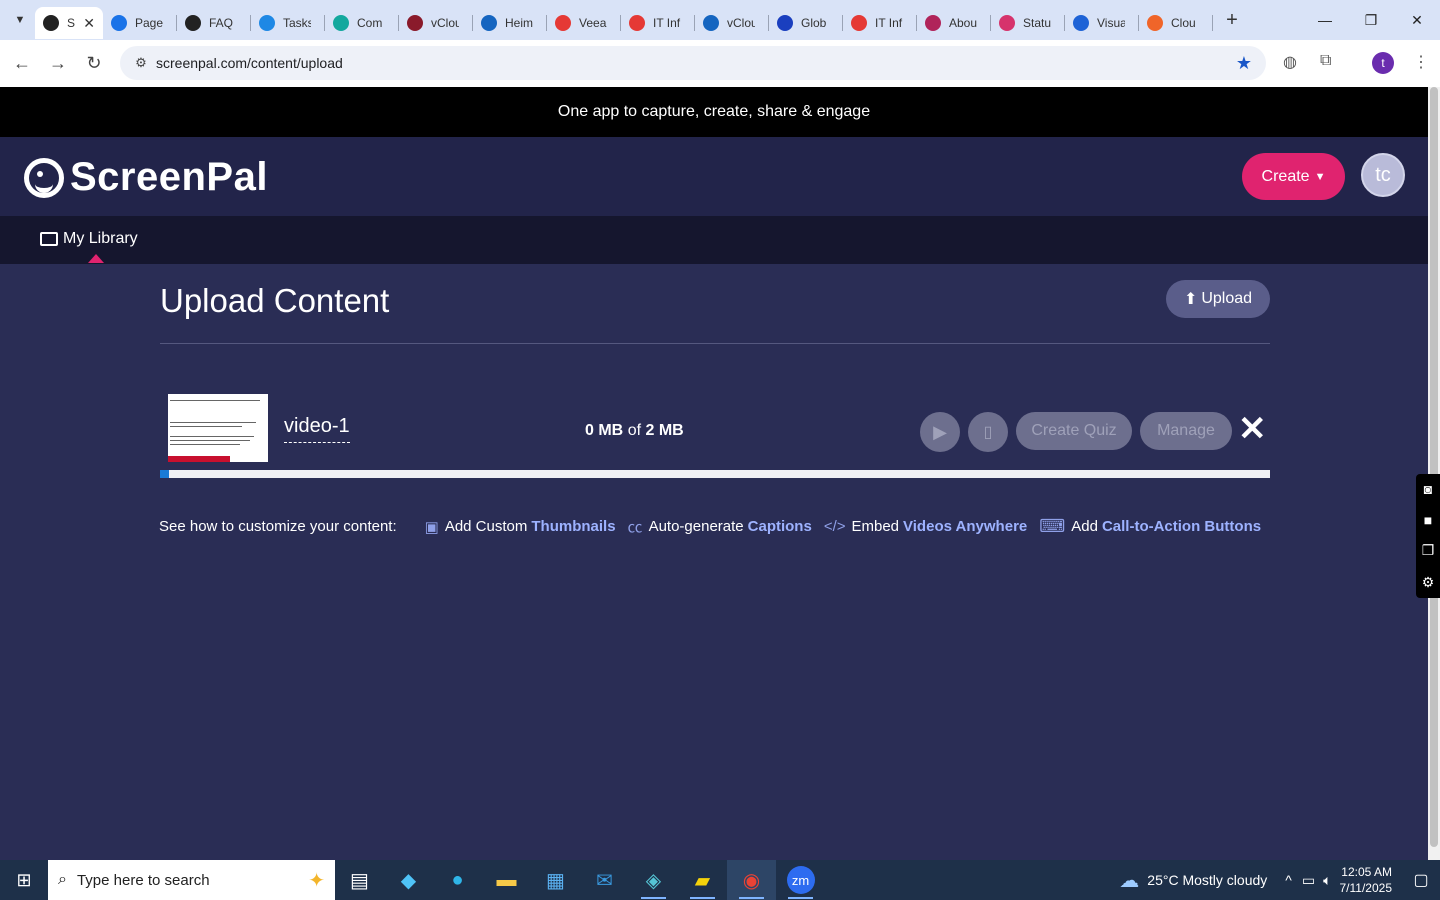 The height and width of the screenshot is (900, 1440). I want to click on tab-0: Page, so click(140, 23).